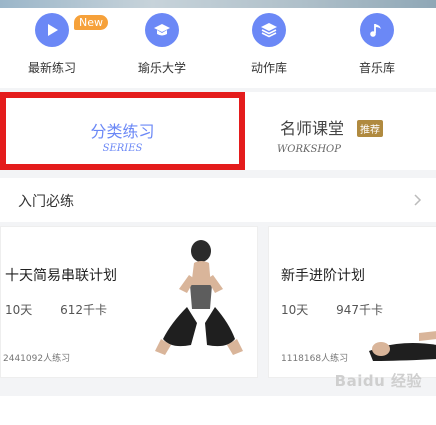  What do you see at coordinates (370, 128) in the screenshot?
I see `recommend-badge: 推荐` at bounding box center [370, 128].